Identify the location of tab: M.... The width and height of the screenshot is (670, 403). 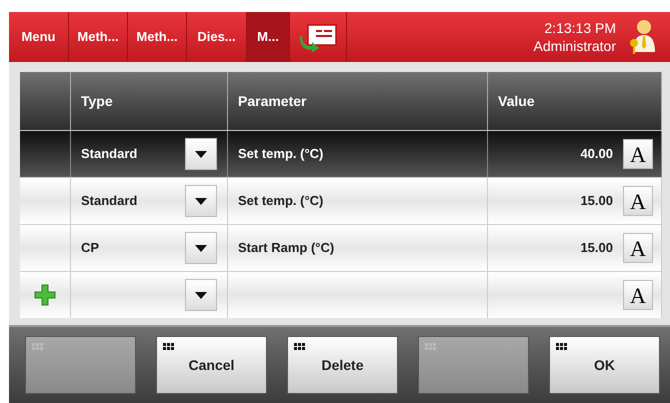
(268, 37).